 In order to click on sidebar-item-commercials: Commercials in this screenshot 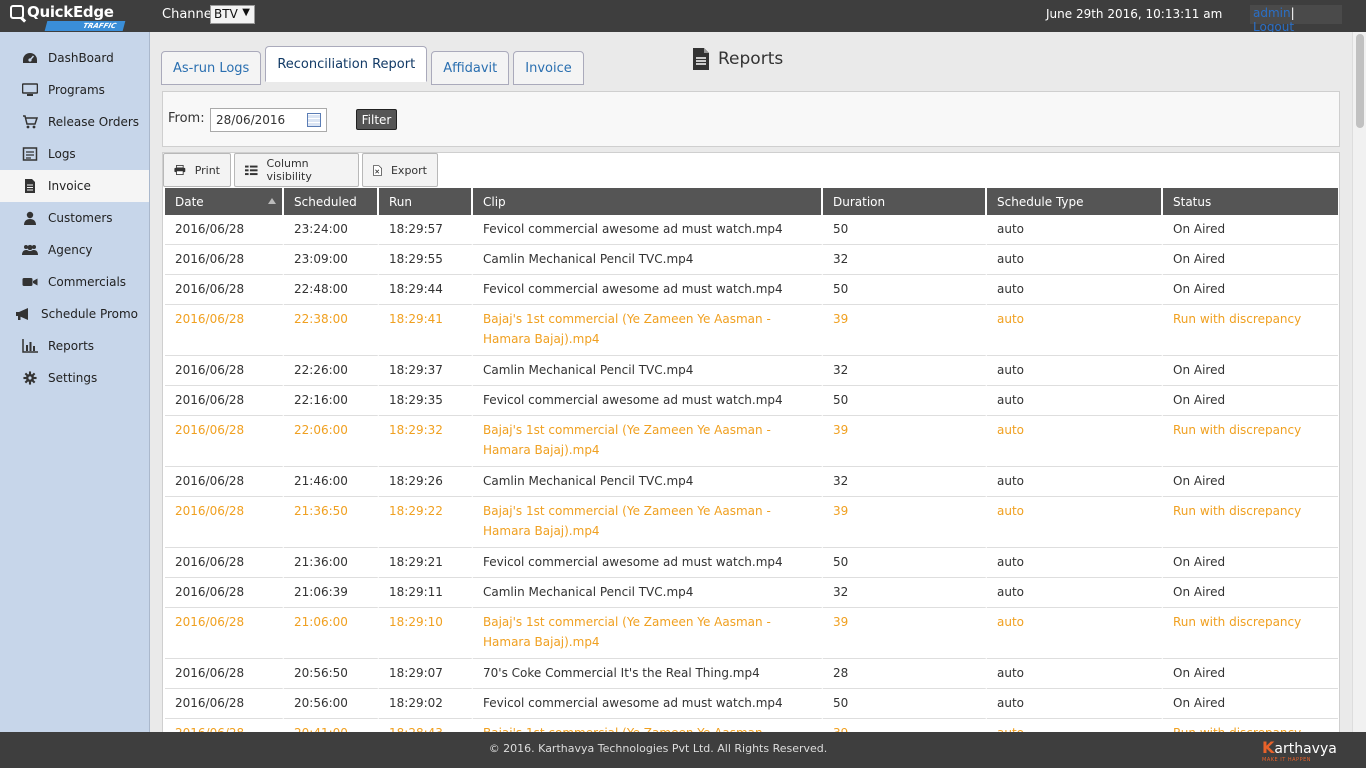, I will do `click(74, 282)`.